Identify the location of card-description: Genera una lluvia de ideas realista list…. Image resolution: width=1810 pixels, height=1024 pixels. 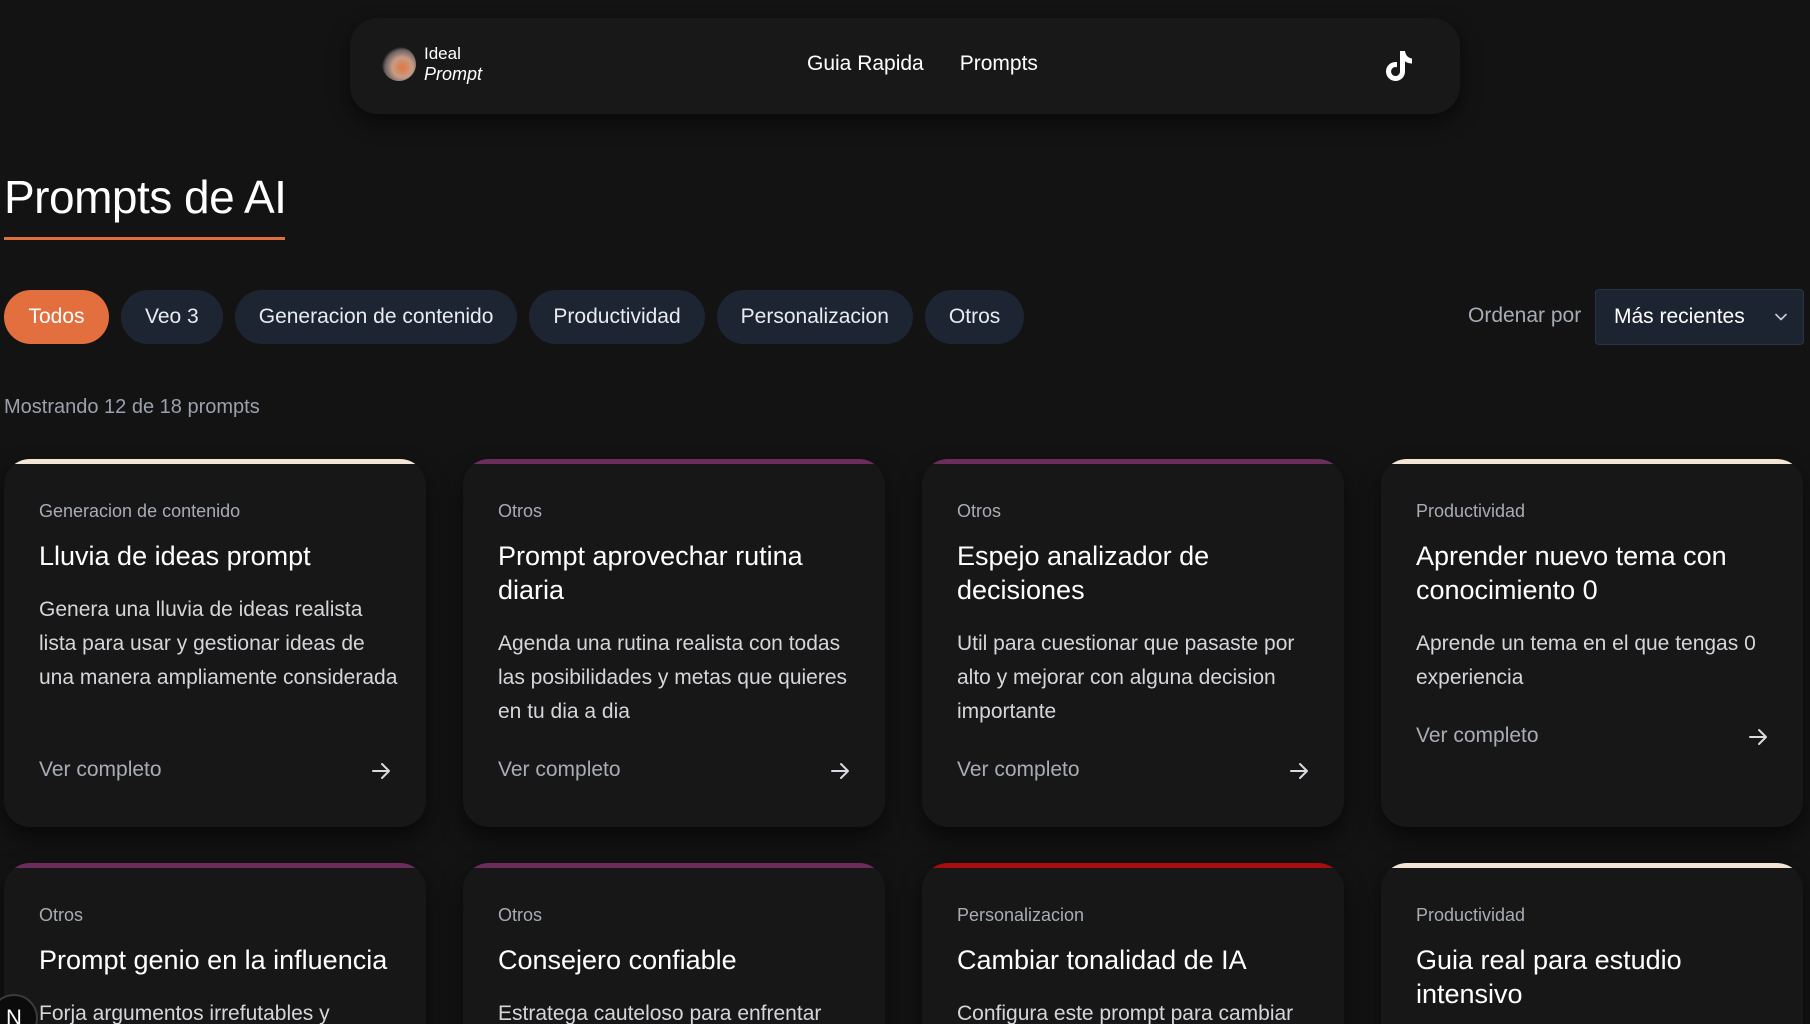
(218, 643).